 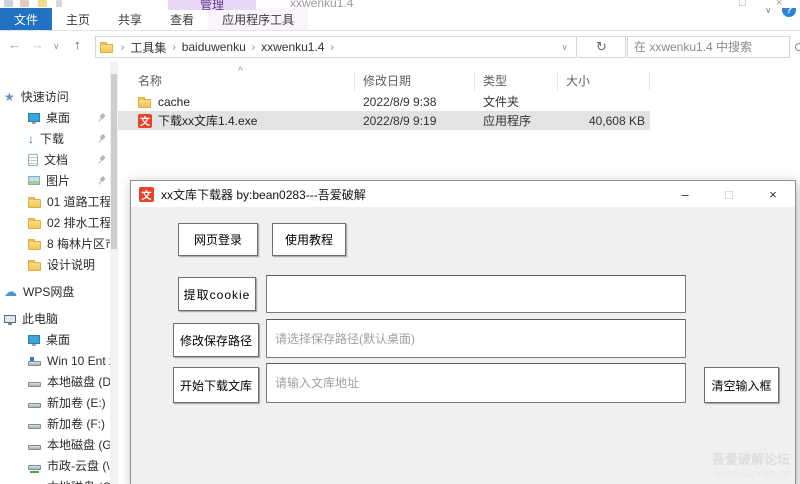 I want to click on address-chevron-icon: ∨, so click(x=566, y=47).